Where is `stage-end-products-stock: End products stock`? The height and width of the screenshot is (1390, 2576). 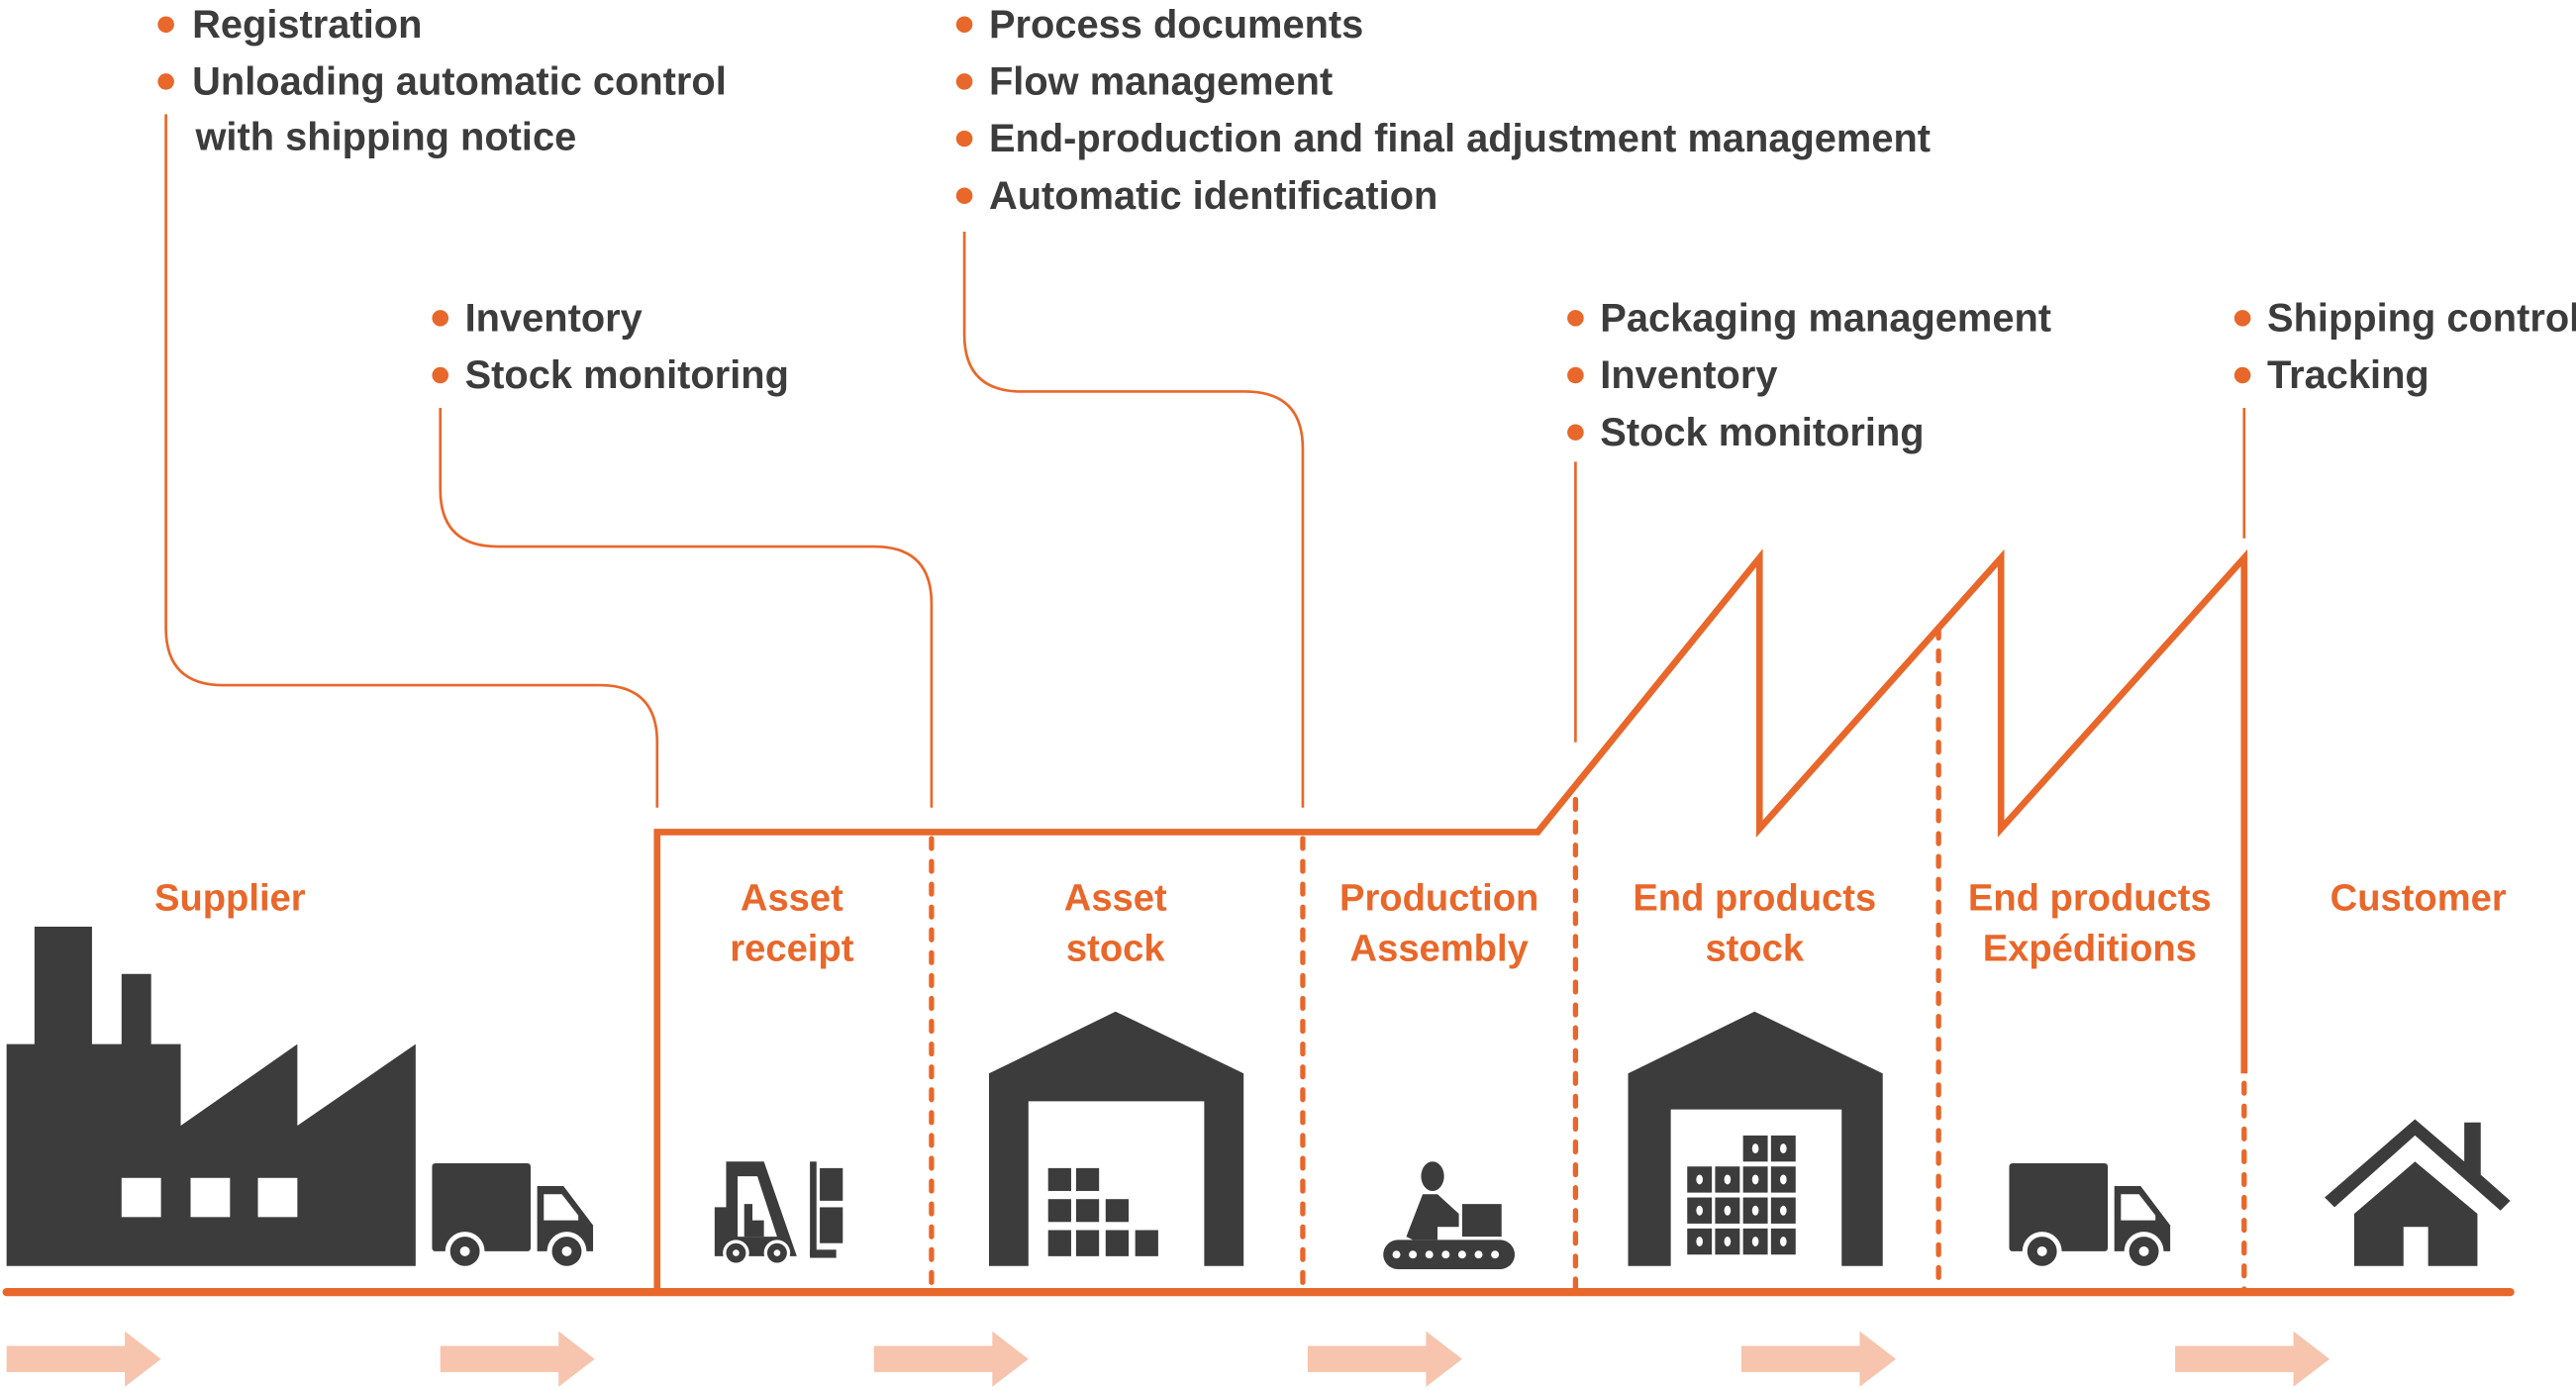 stage-end-products-stock: End products stock is located at coordinates (1755, 924).